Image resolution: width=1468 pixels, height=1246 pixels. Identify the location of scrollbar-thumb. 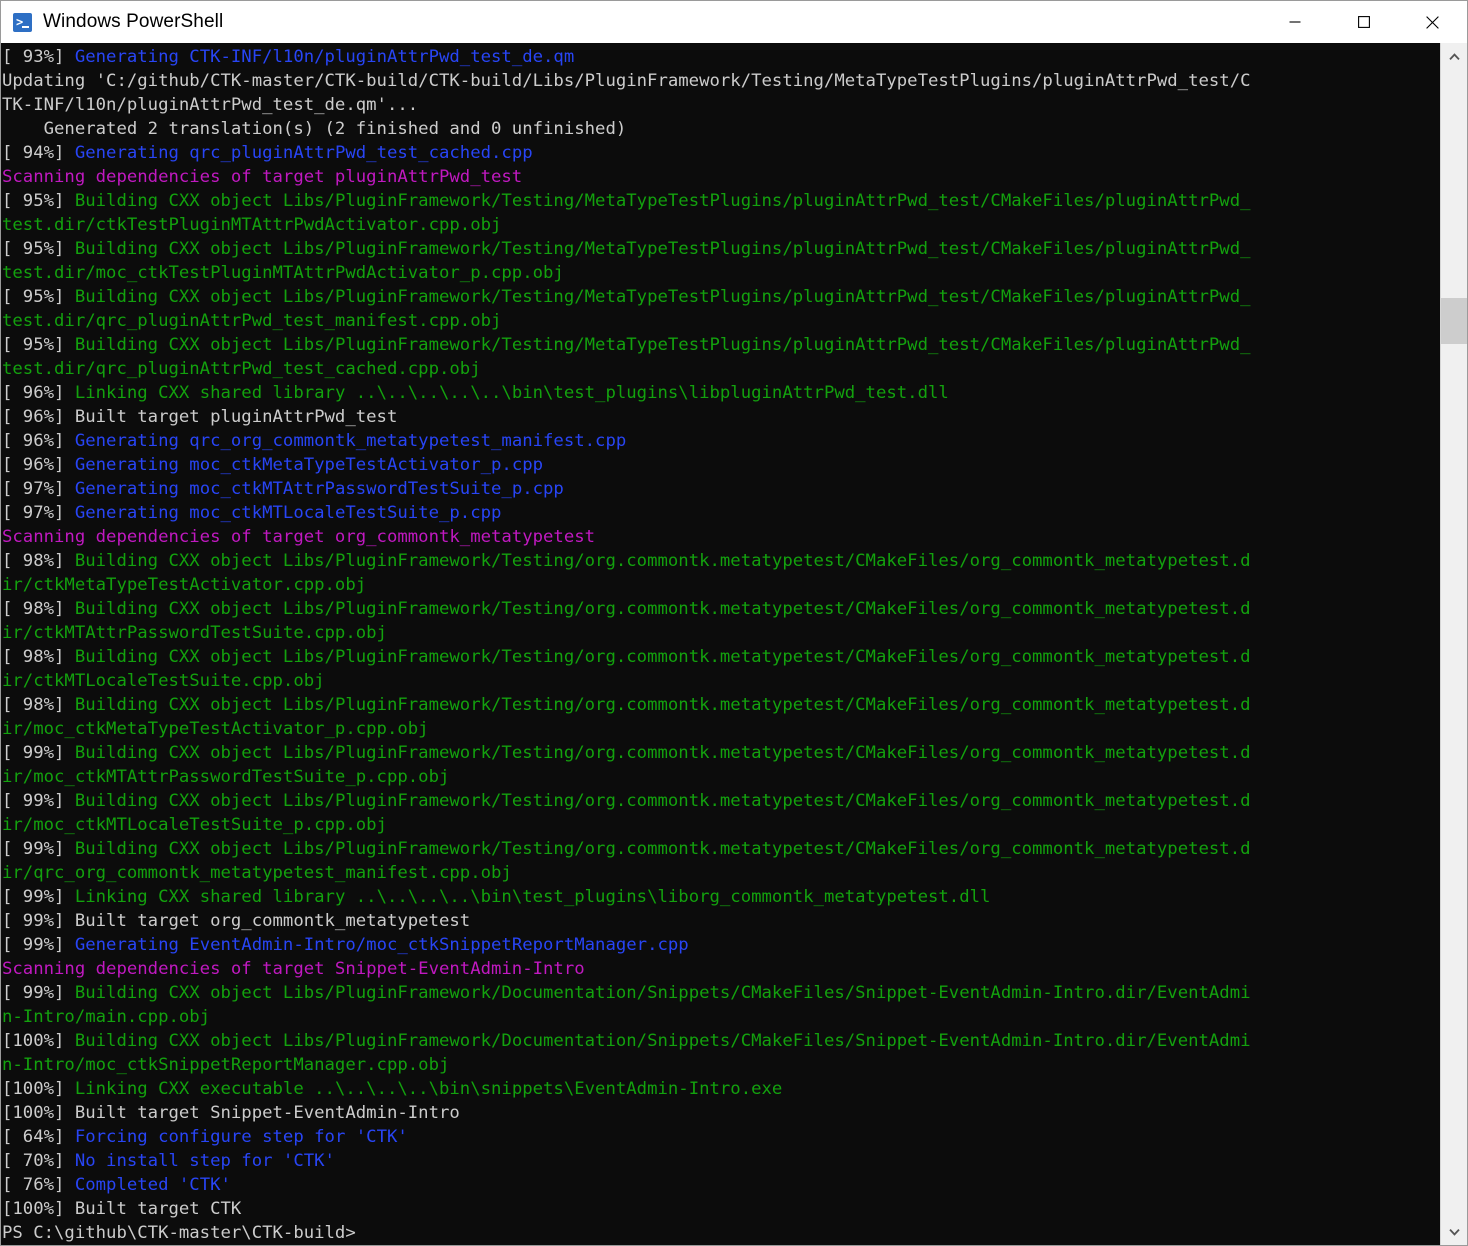
(1454, 321).